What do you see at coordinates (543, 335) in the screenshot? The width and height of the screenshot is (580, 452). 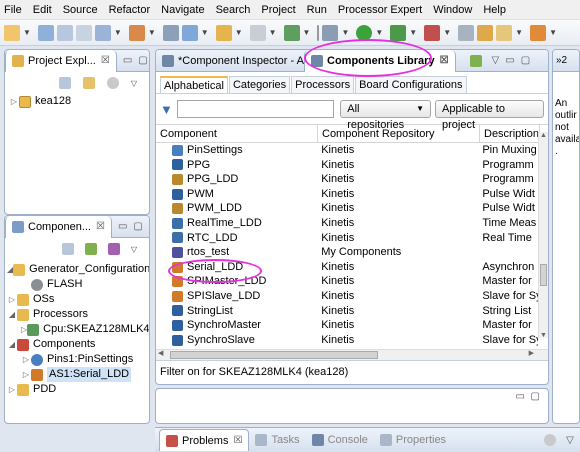 I see `scroll-down-icon: ▼` at bounding box center [543, 335].